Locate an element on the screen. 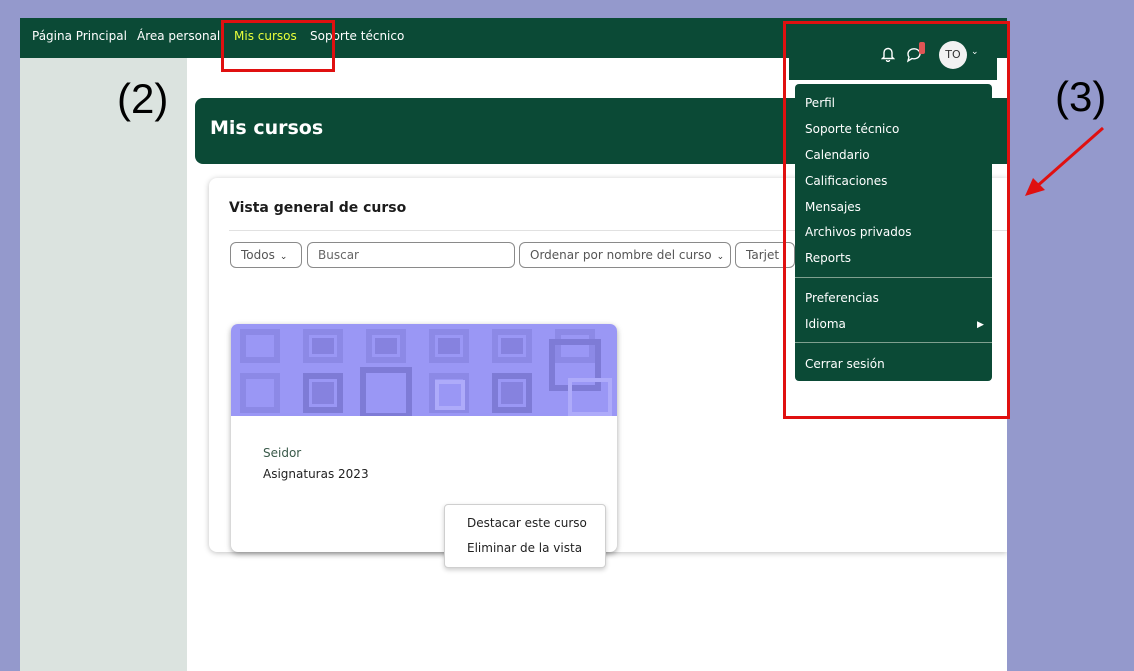  page-title: Mis cursos is located at coordinates (267, 128).